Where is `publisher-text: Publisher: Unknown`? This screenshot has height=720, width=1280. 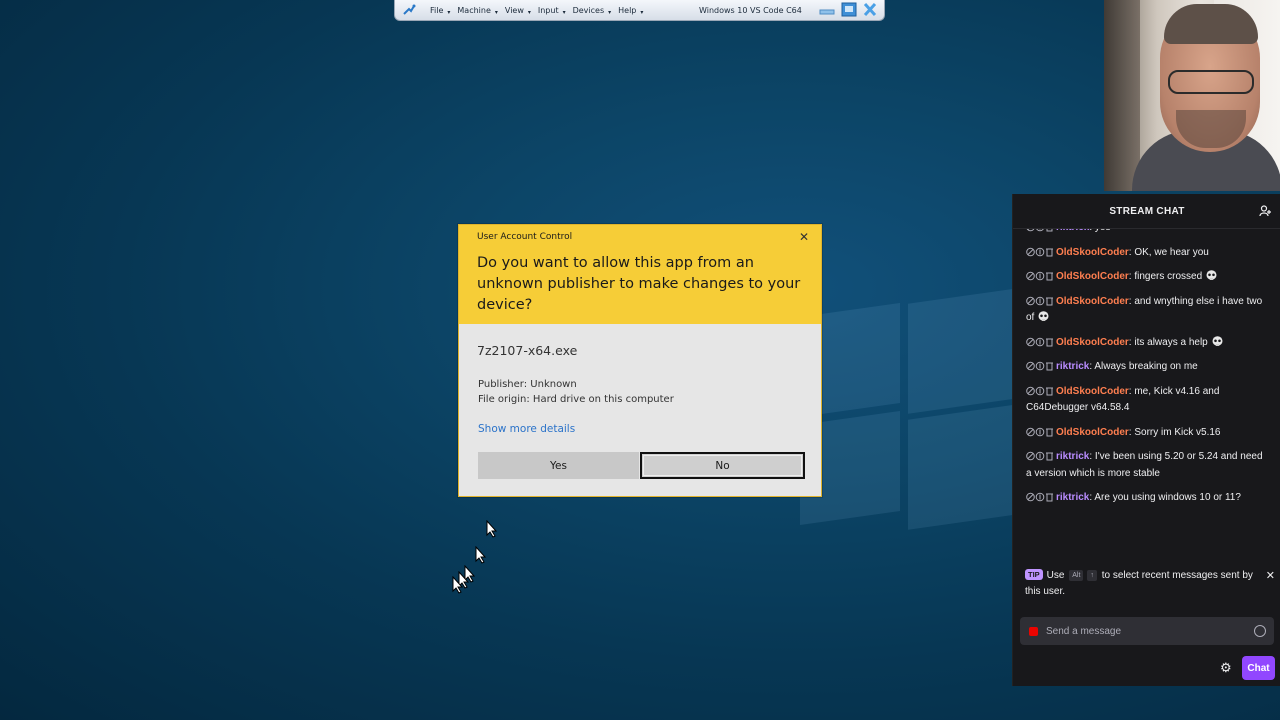
publisher-text: Publisher: Unknown is located at coordinates (527, 384).